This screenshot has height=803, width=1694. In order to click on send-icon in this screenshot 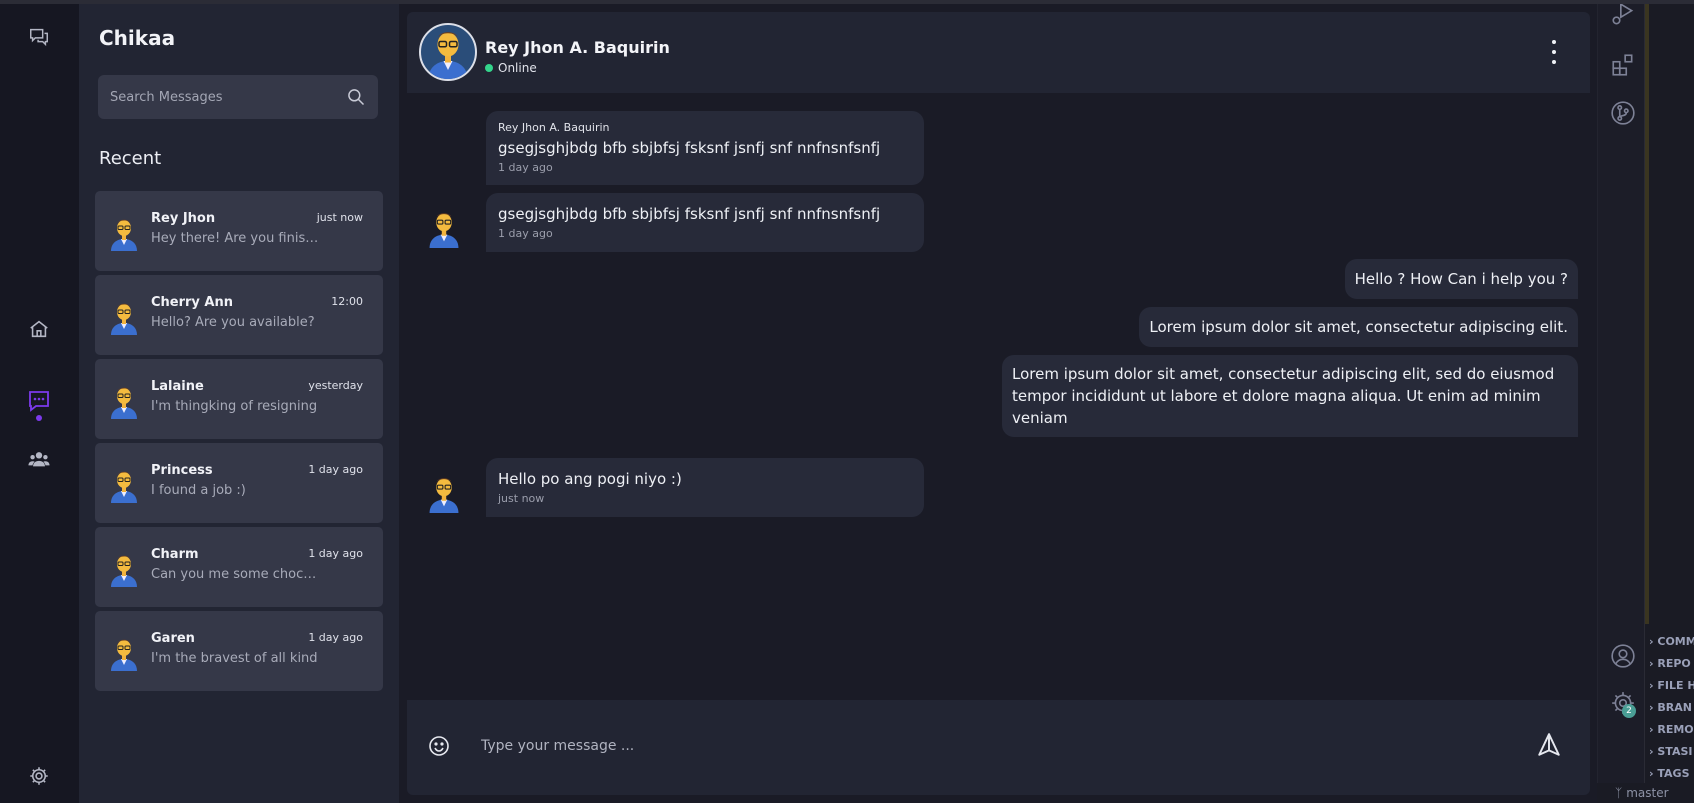, I will do `click(1549, 745)`.